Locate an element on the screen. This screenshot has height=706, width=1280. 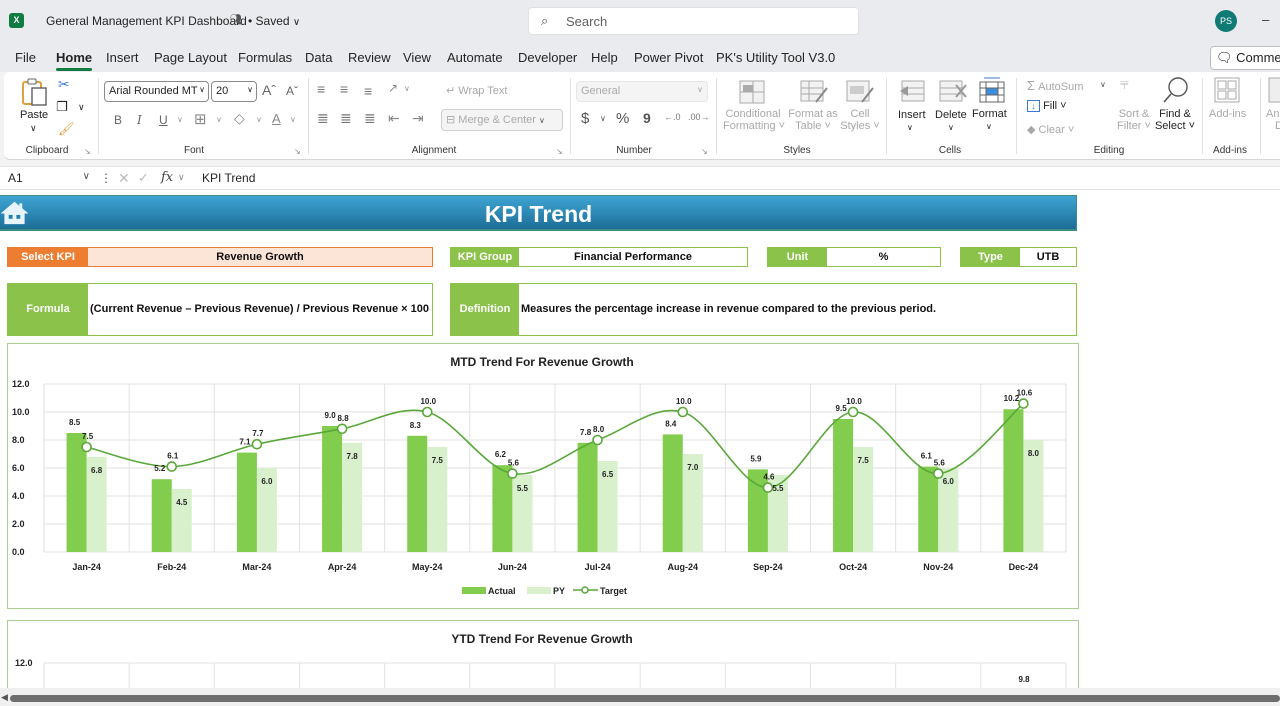
enter-icon: ✓ is located at coordinates (143, 178).